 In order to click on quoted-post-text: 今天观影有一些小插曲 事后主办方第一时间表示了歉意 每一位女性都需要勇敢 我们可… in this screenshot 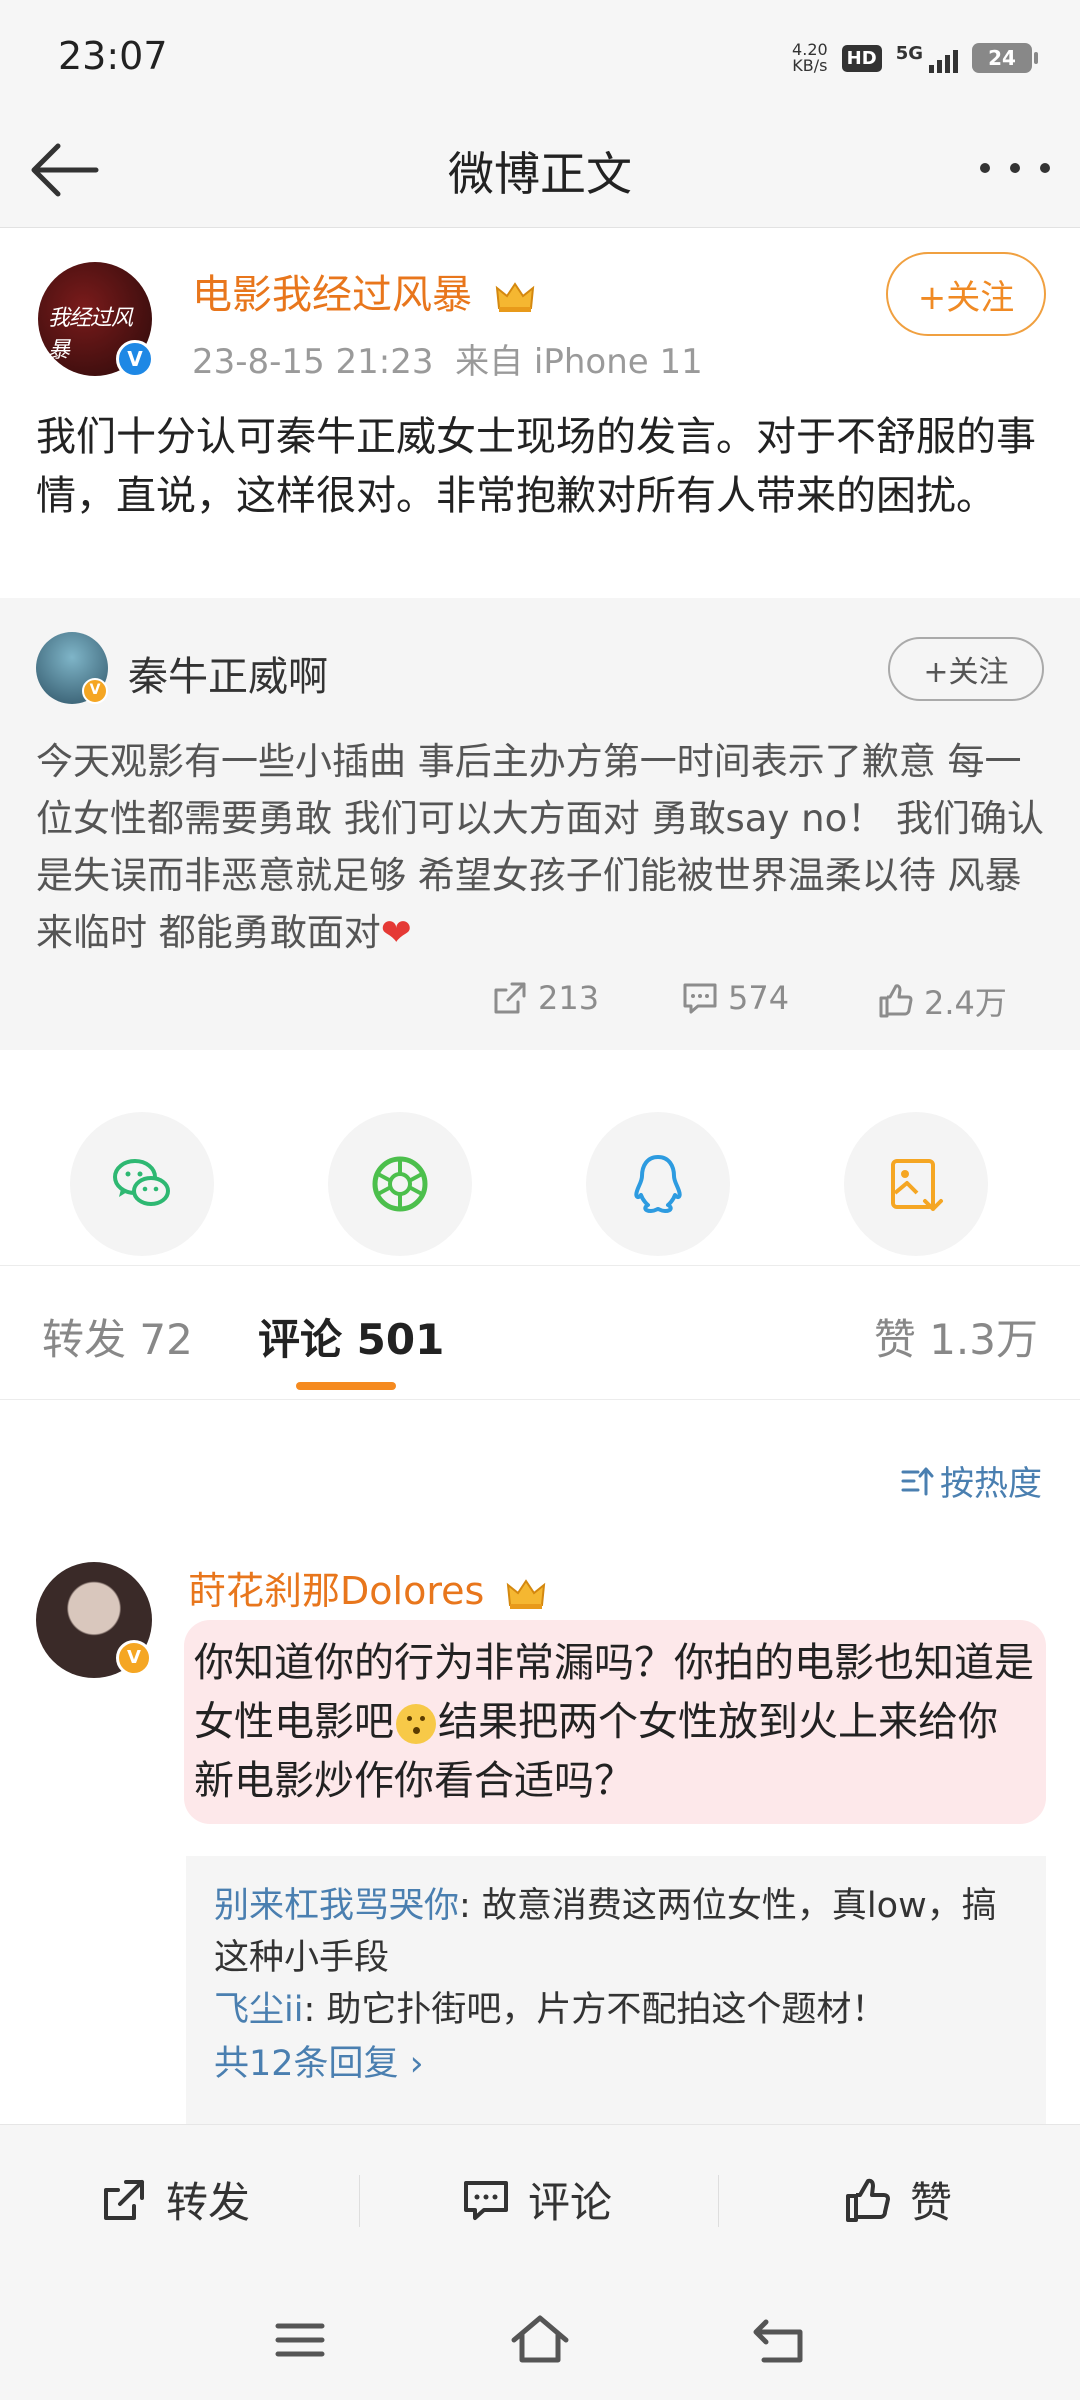, I will do `click(540, 847)`.